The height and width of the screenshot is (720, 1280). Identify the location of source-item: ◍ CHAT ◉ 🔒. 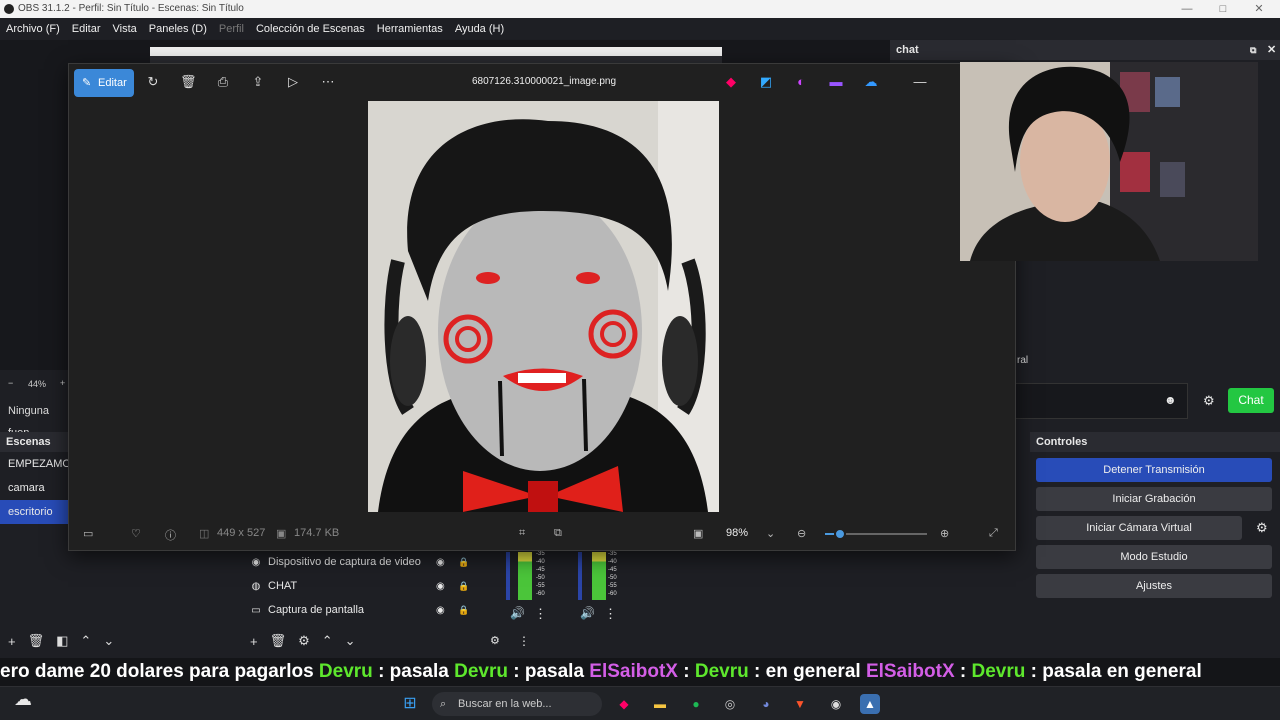
(361, 586).